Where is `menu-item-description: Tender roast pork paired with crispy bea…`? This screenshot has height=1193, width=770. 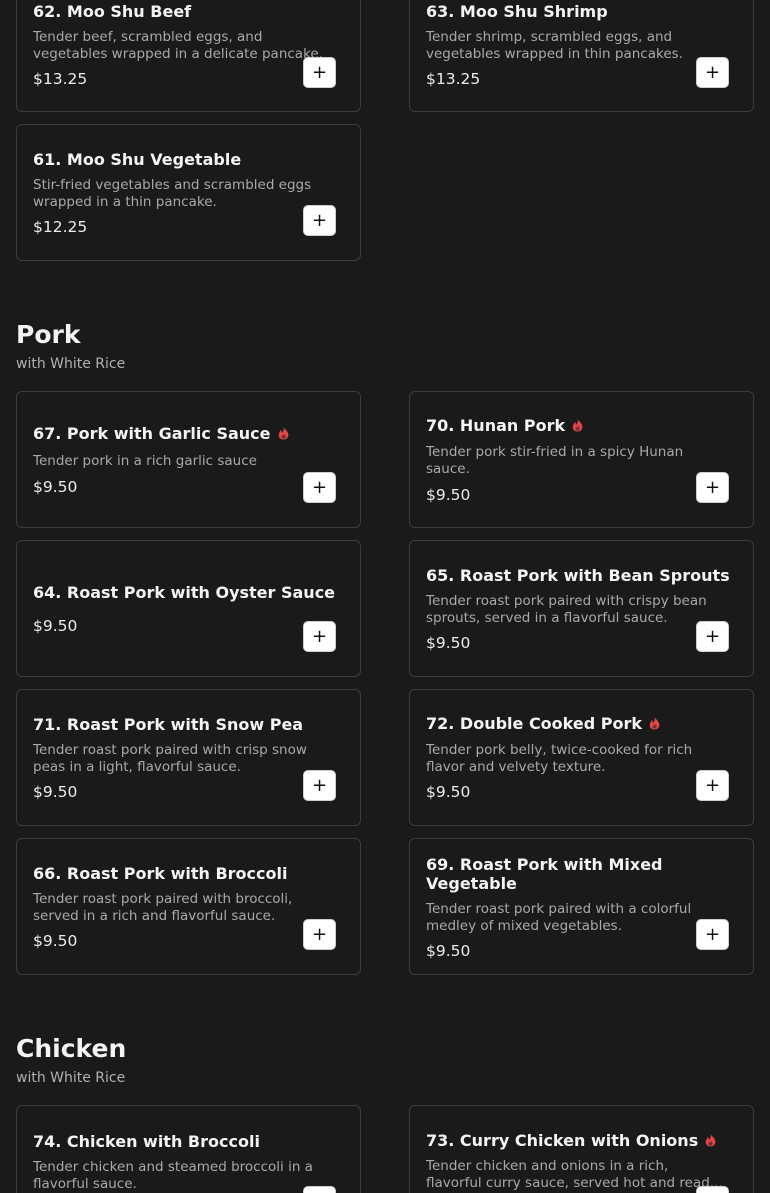
menu-item-description: Tender roast pork paired with crispy bea… is located at coordinates (566, 609).